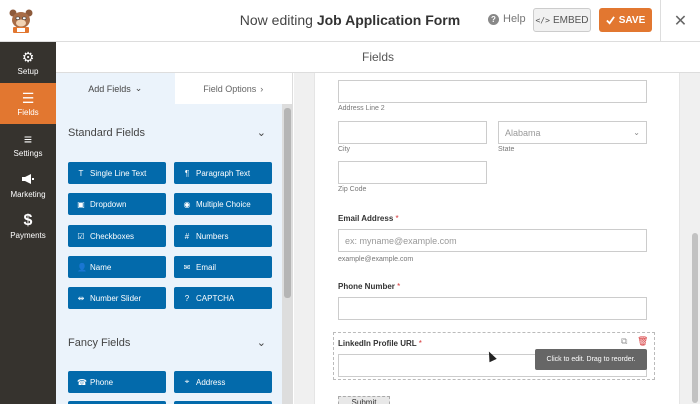 The height and width of the screenshot is (404, 700). What do you see at coordinates (570, 20) in the screenshot?
I see `embed-label: EMBED` at bounding box center [570, 20].